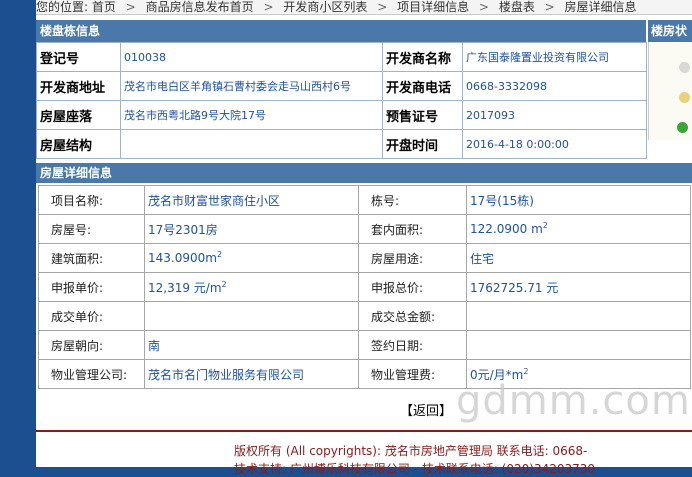 This screenshot has width=692, height=477. Describe the element at coordinates (185, 287) in the screenshot. I see `unit-price-text: 12,319 元/m` at that location.